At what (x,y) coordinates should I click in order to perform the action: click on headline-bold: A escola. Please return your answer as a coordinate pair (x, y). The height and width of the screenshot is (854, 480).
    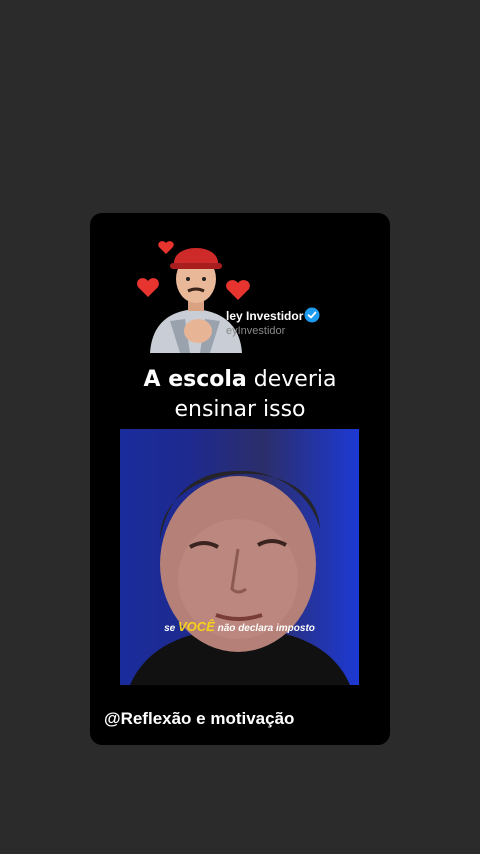
    Looking at the image, I should click on (195, 379).